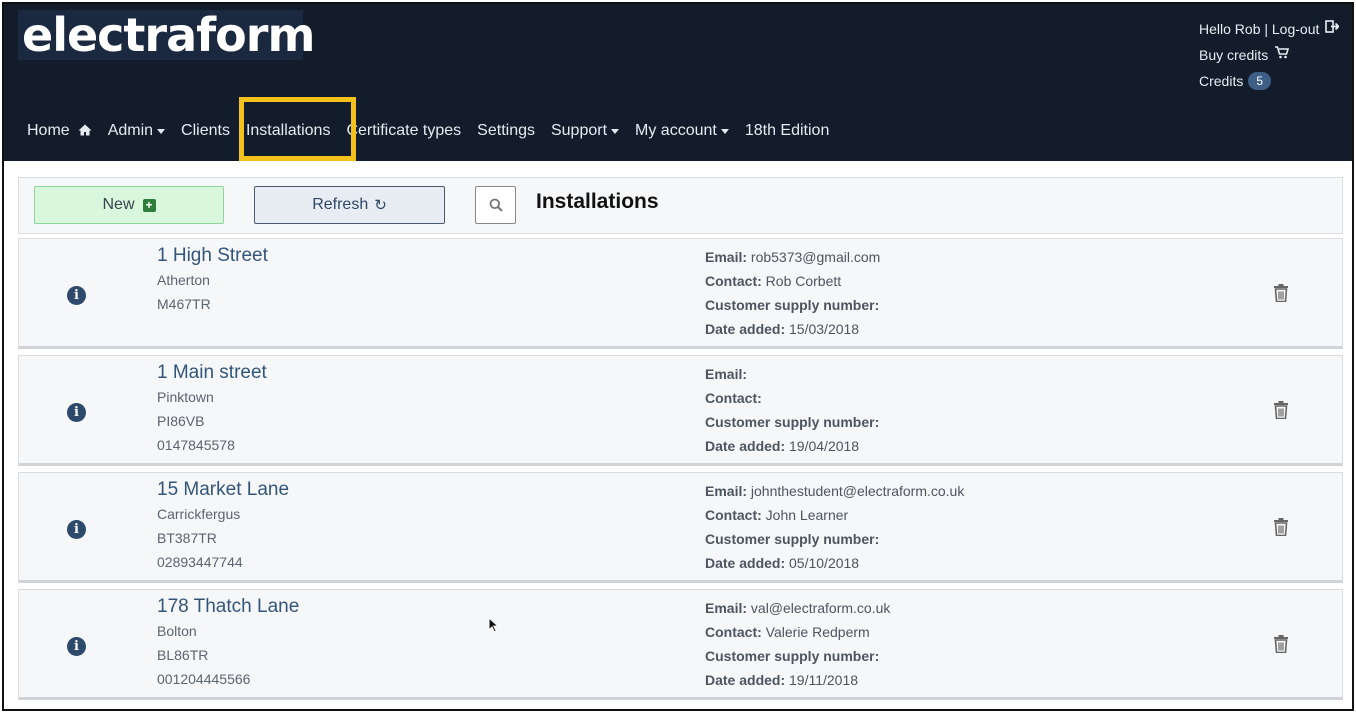 The image size is (1356, 713). What do you see at coordinates (212, 373) in the screenshot?
I see `installation-name-link: 1 Main street` at bounding box center [212, 373].